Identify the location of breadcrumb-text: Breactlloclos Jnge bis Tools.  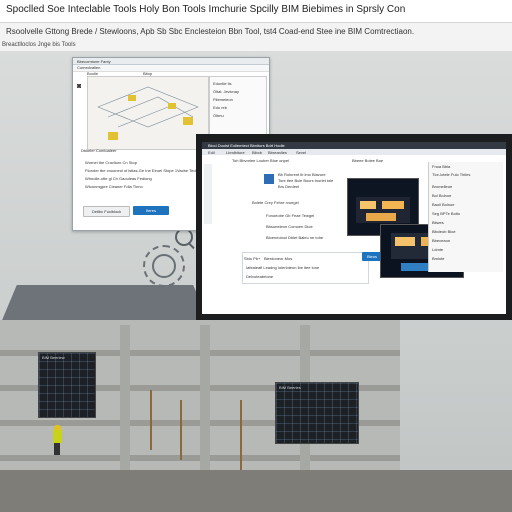
(39, 45).